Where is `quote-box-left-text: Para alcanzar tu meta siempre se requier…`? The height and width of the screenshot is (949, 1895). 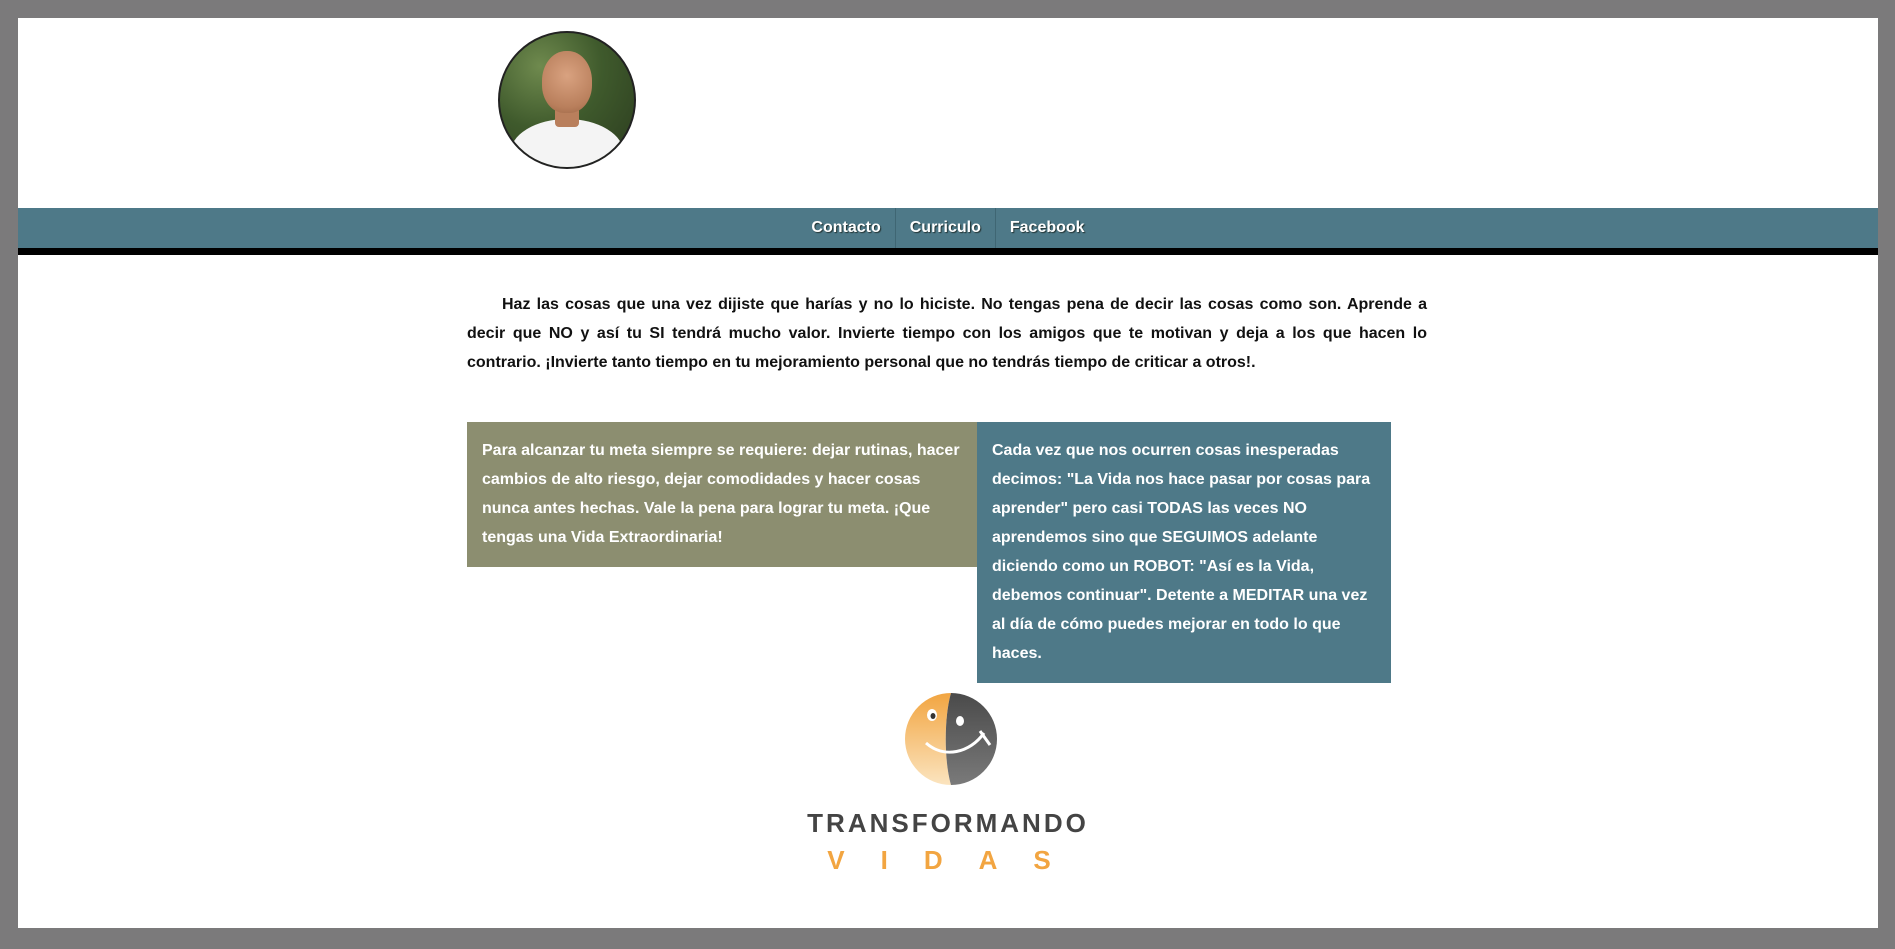
quote-box-left-text: Para alcanzar tu meta siempre se requier… is located at coordinates (721, 494).